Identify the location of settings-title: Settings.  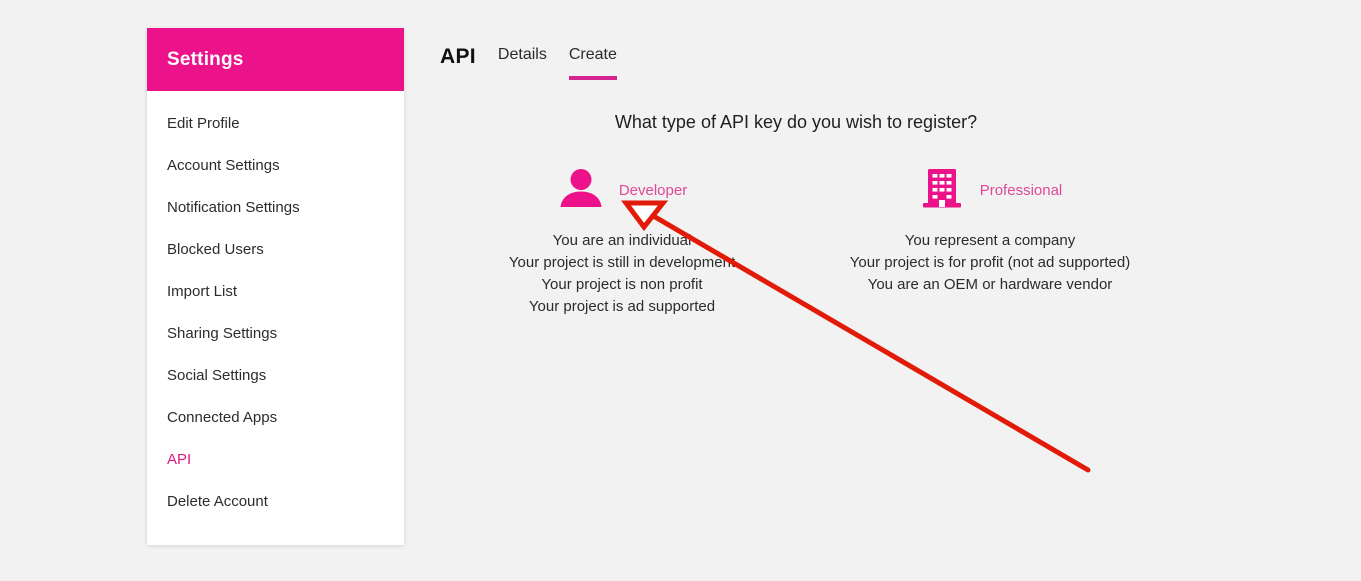
(205, 59).